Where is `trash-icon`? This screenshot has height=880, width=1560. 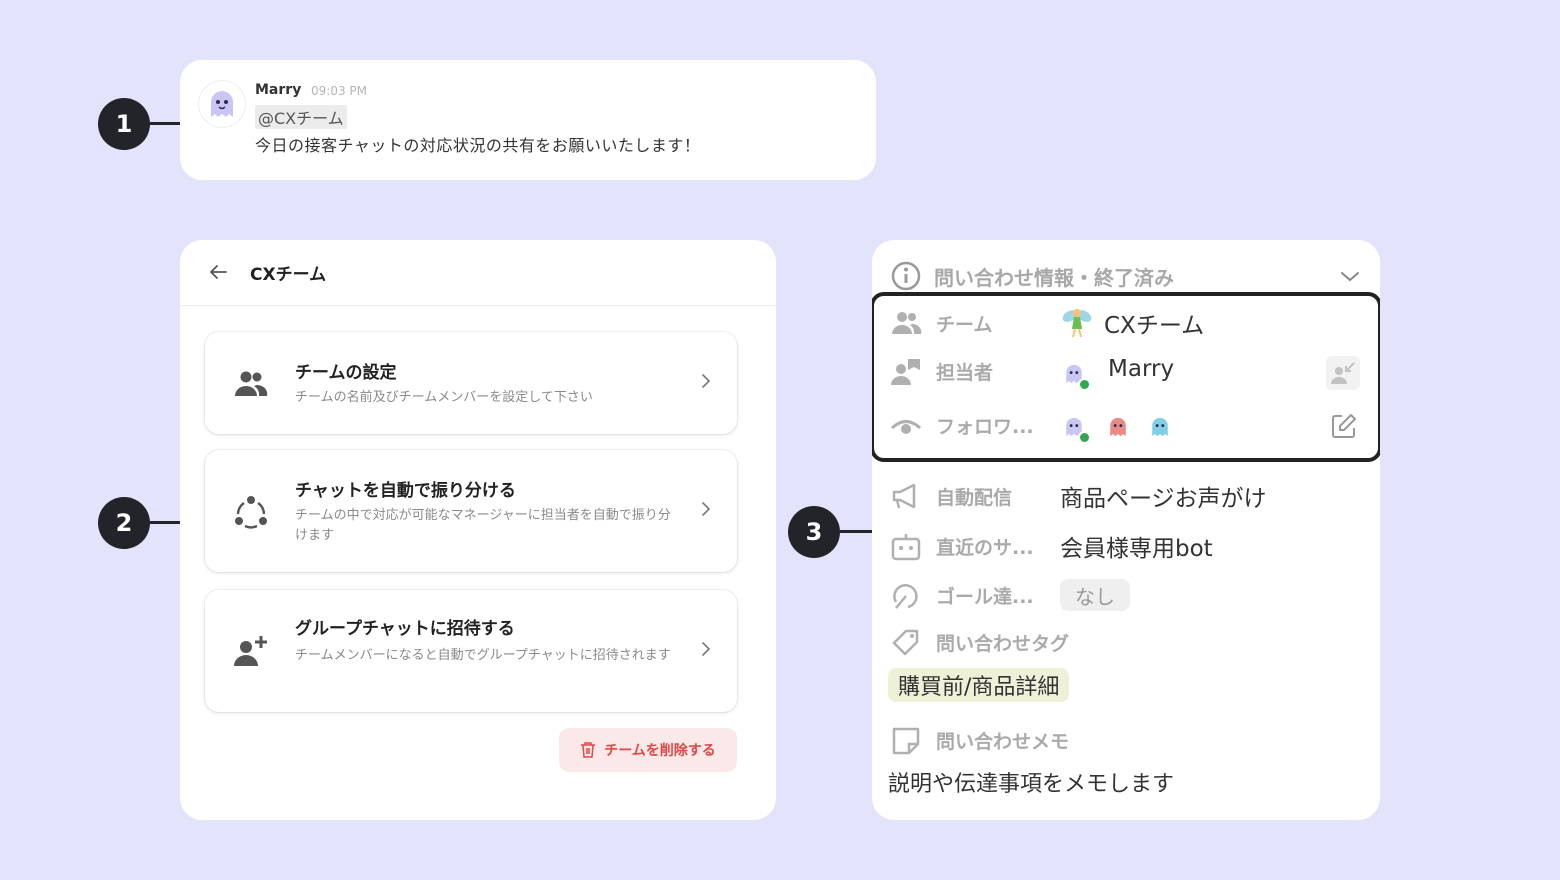 trash-icon is located at coordinates (588, 750).